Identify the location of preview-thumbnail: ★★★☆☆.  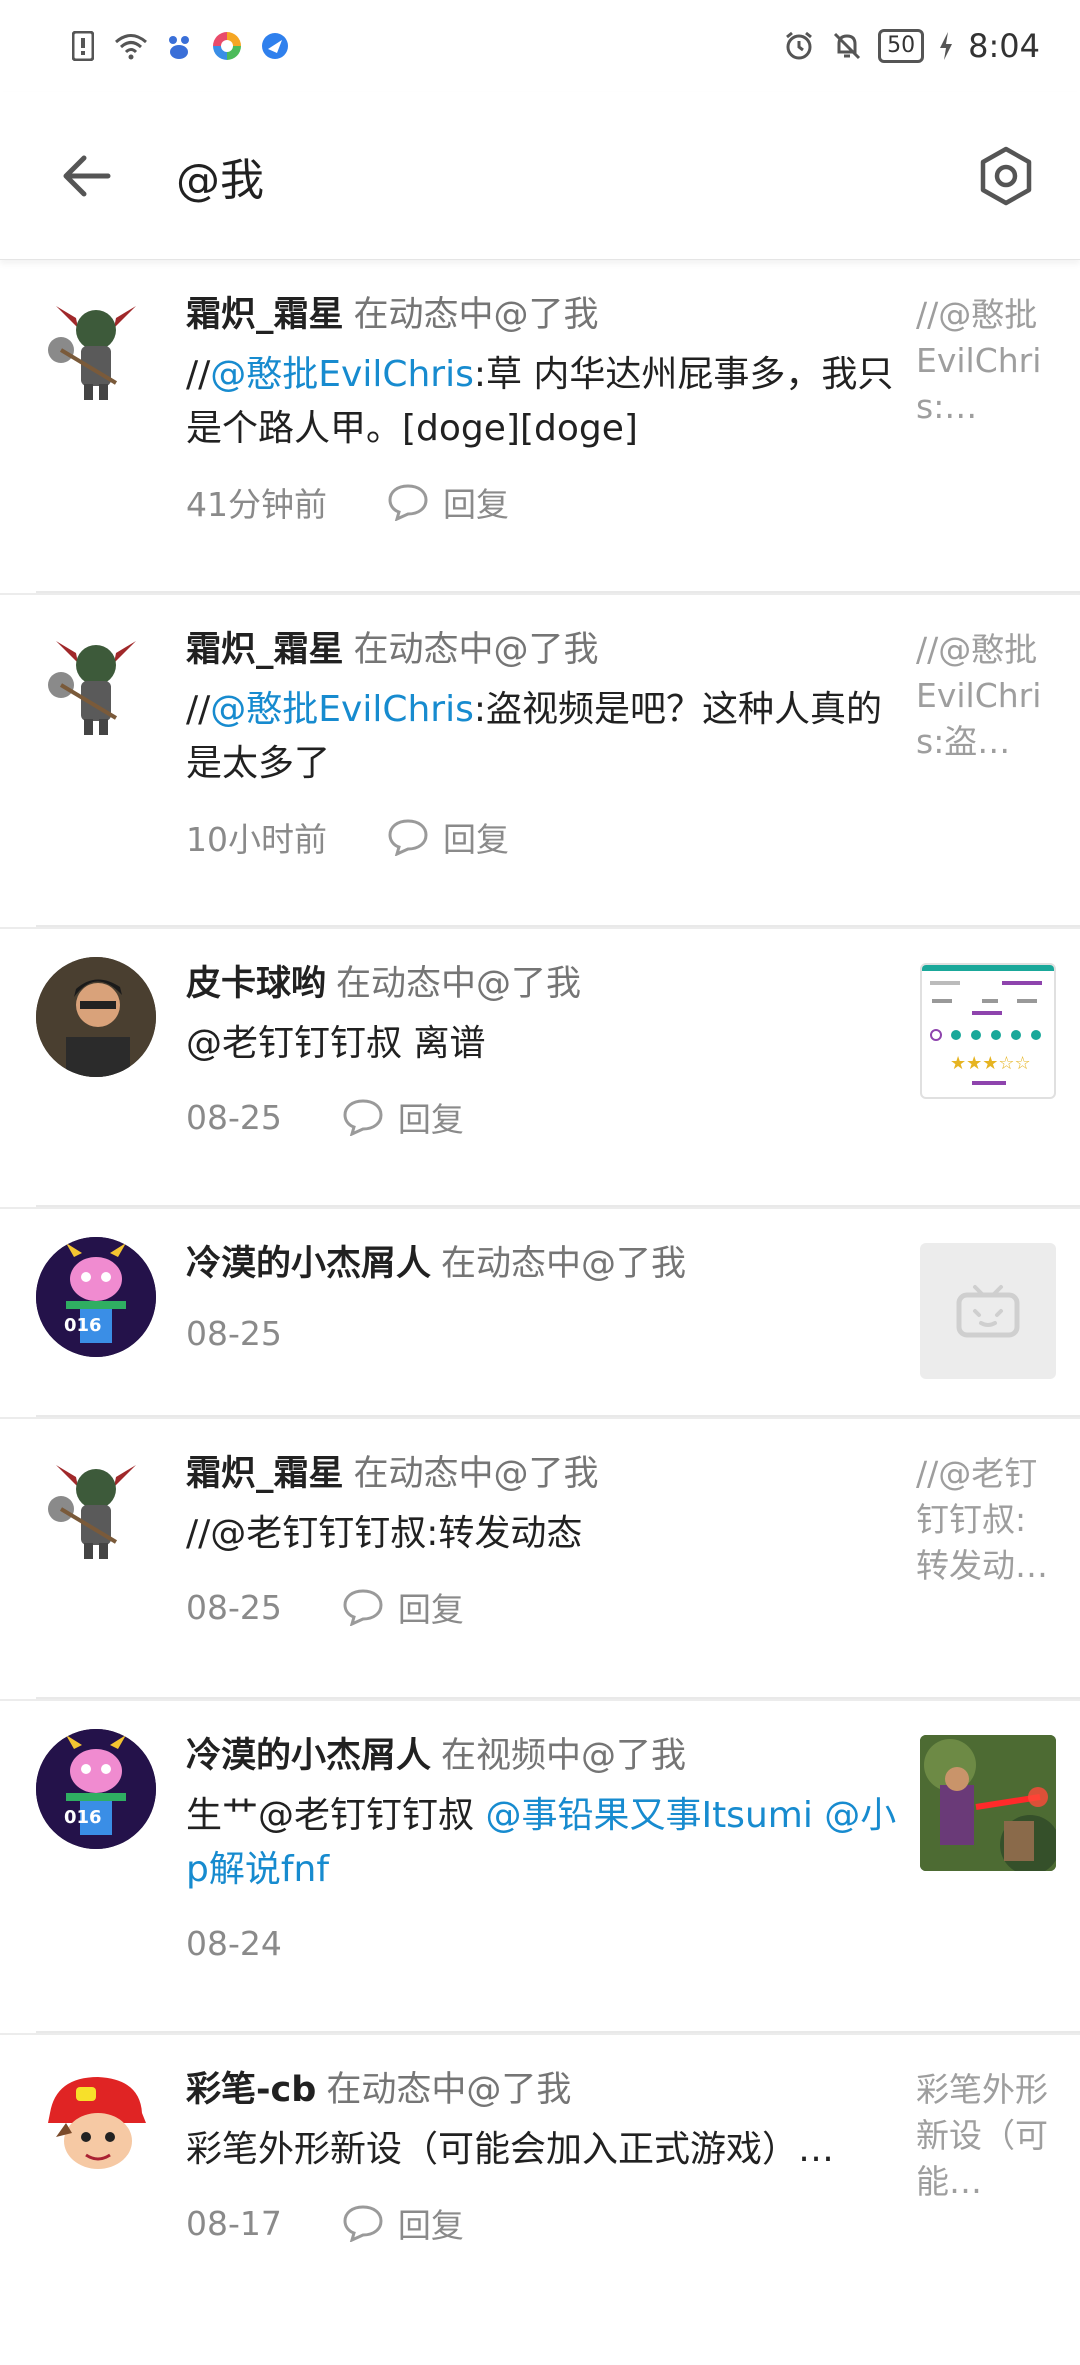
(988, 1031).